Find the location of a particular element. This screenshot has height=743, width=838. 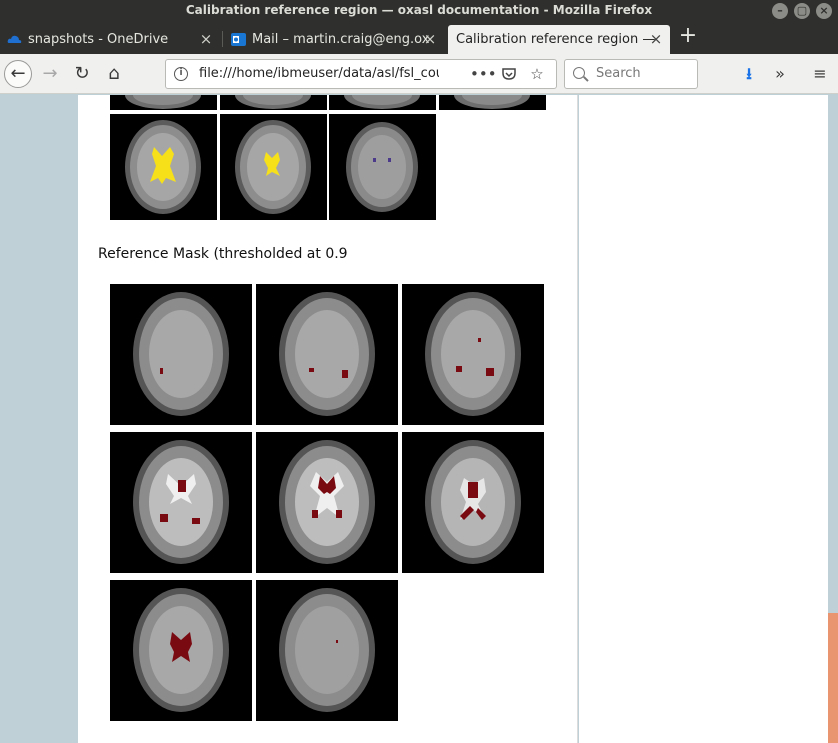

download-icon: ⭳ is located at coordinates (749, 74).